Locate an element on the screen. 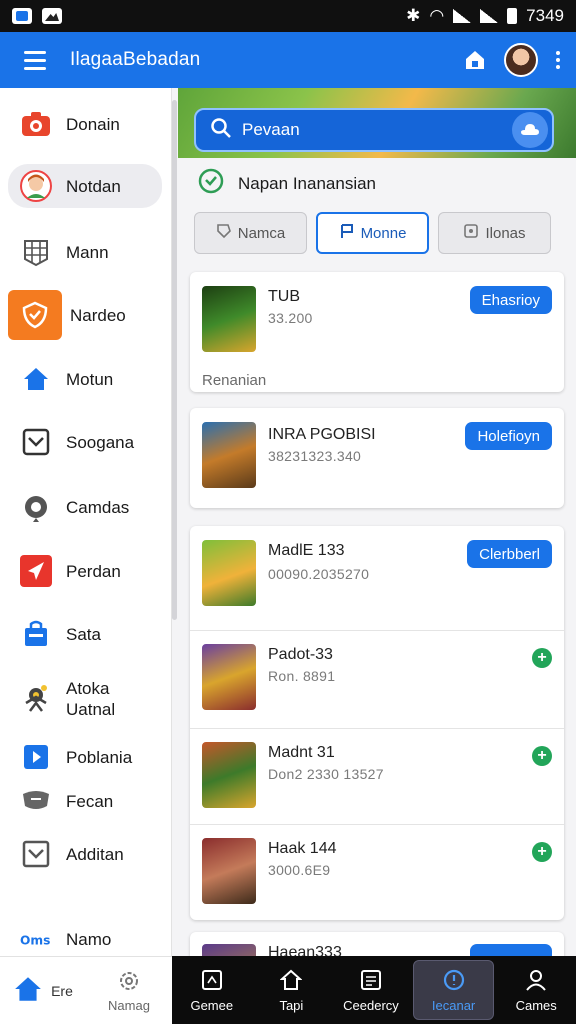  nav-label: Ceedercy is located at coordinates (371, 1005).